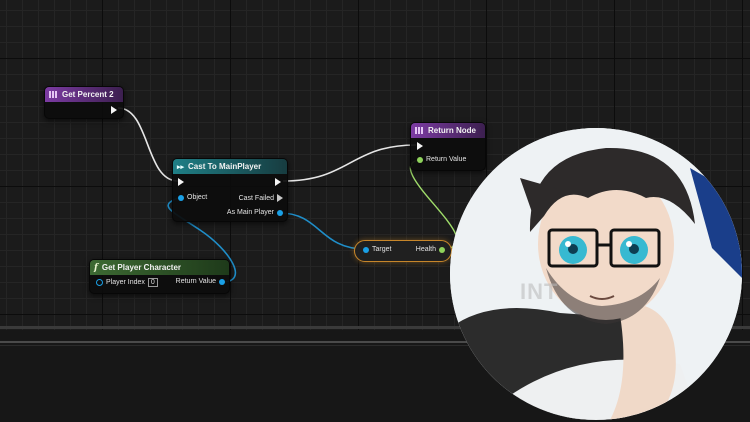 The image size is (750, 422). Describe the element at coordinates (382, 249) in the screenshot. I see `target-label: Target` at that location.